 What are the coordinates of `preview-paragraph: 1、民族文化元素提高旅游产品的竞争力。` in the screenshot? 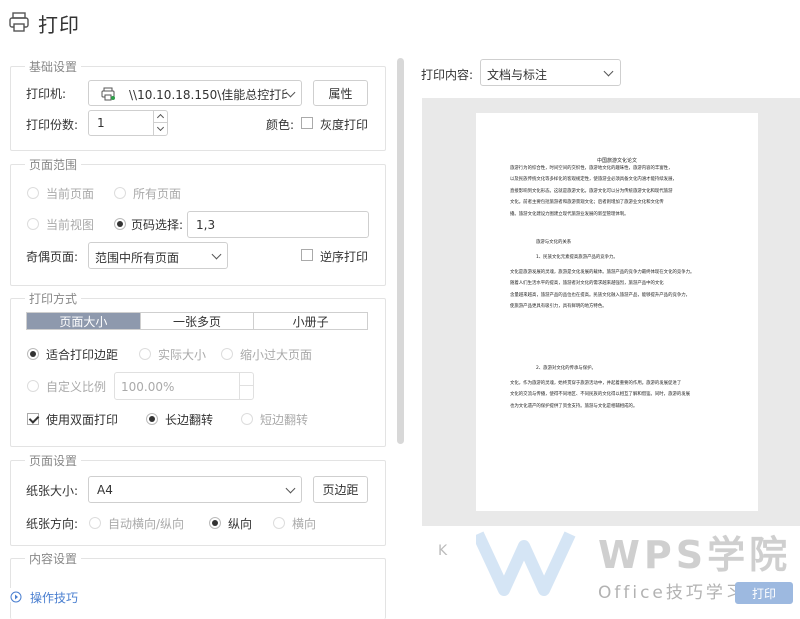 It's located at (577, 257).